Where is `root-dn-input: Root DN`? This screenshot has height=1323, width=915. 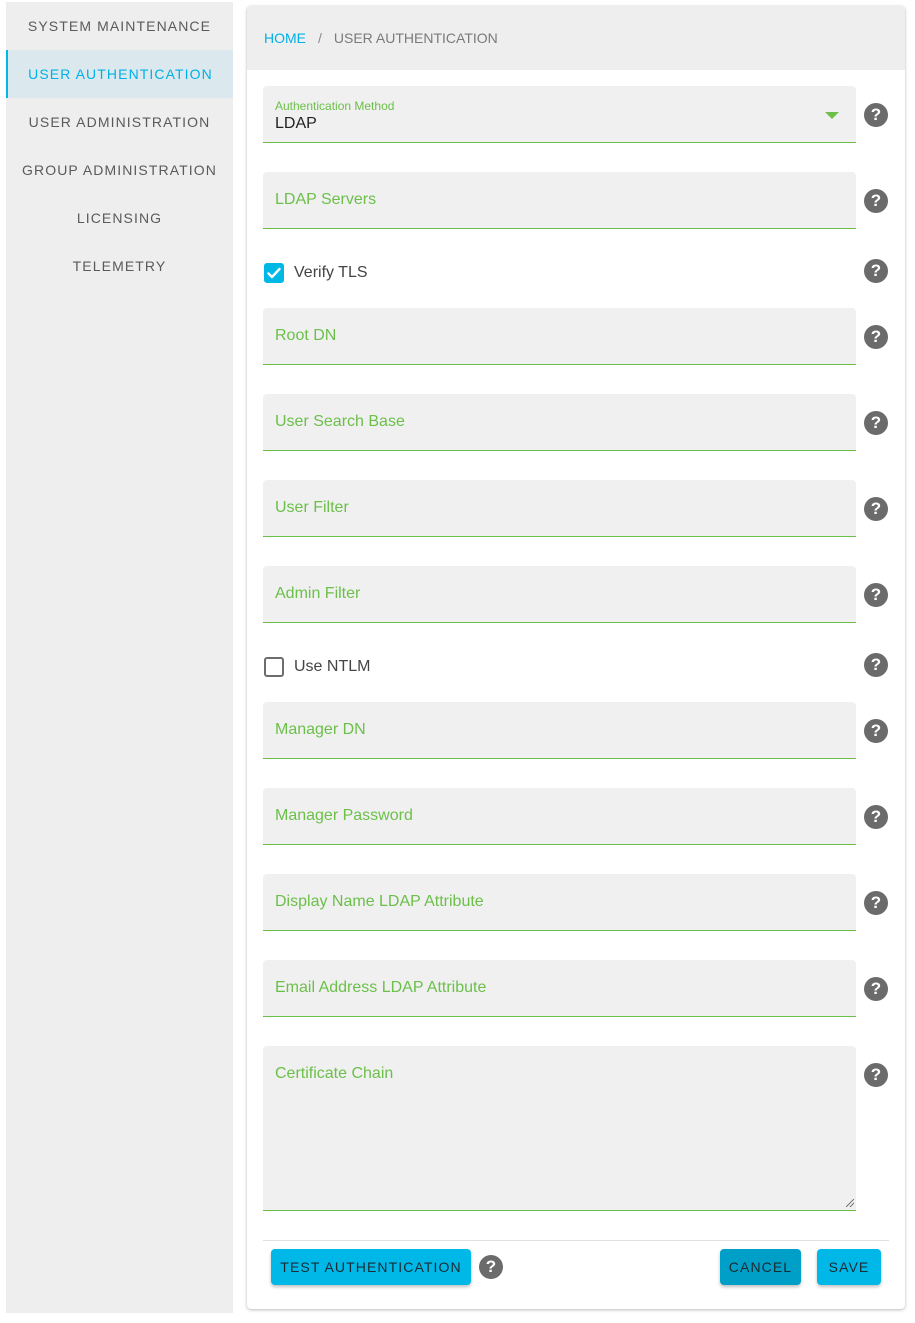
root-dn-input: Root DN is located at coordinates (559, 336).